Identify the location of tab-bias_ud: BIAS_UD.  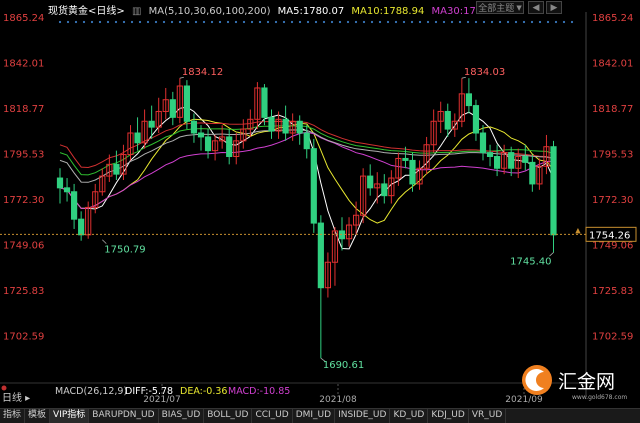
(182, 416).